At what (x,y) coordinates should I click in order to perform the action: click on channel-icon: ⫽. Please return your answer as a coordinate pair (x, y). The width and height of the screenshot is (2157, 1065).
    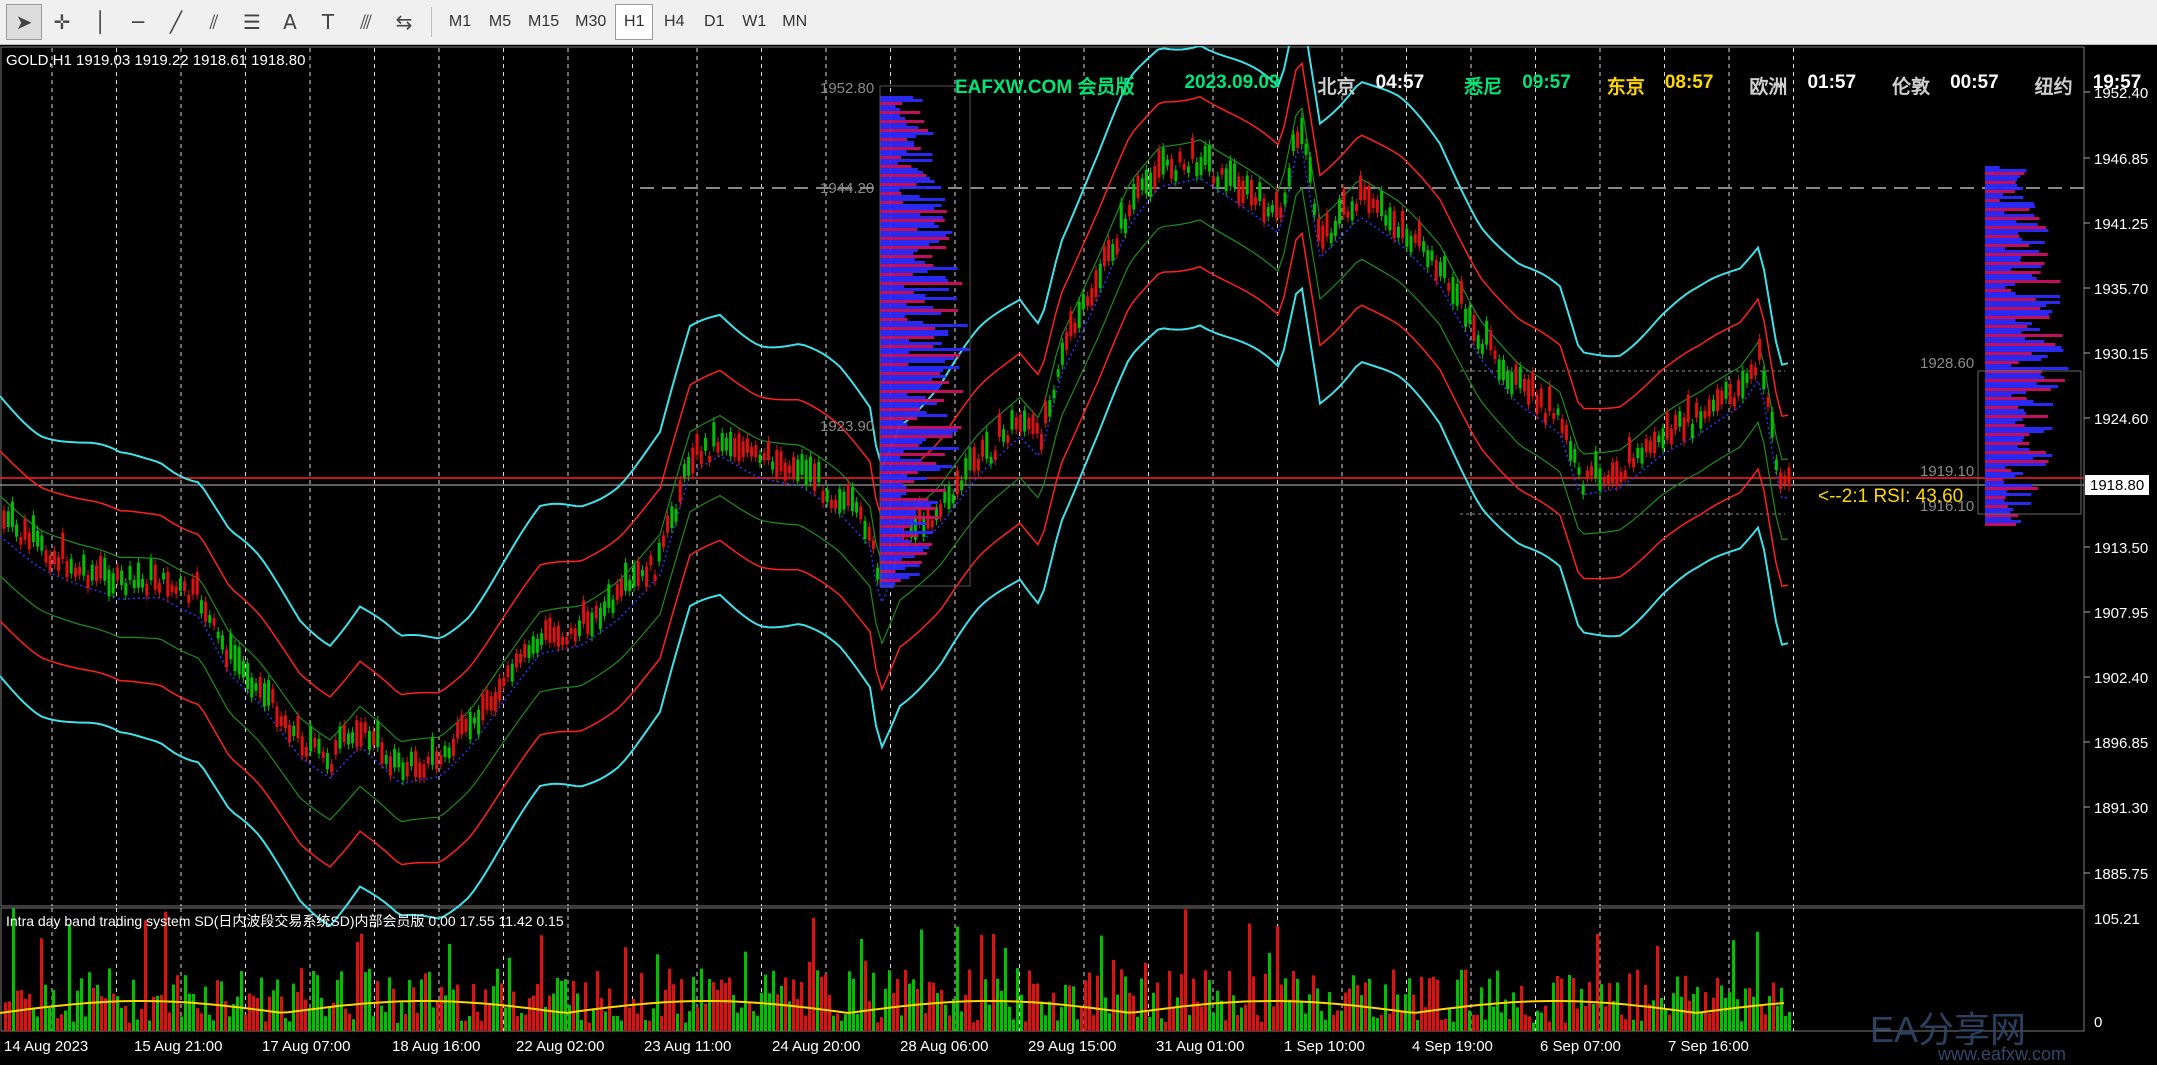
    Looking at the image, I should click on (214, 22).